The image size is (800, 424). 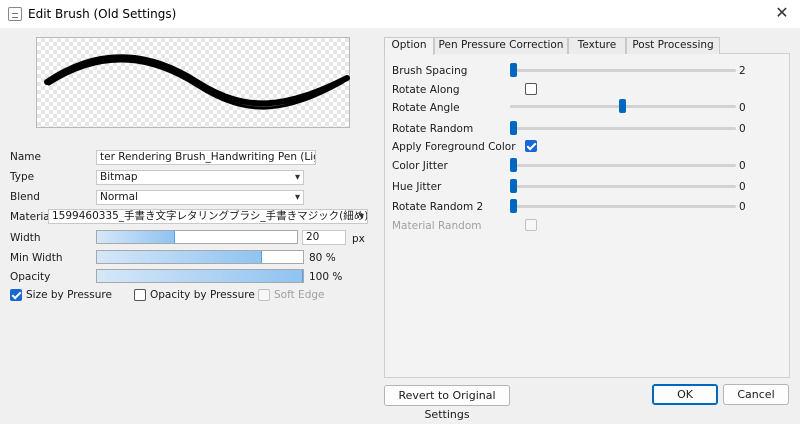 I want to click on width-bar, so click(x=197, y=237).